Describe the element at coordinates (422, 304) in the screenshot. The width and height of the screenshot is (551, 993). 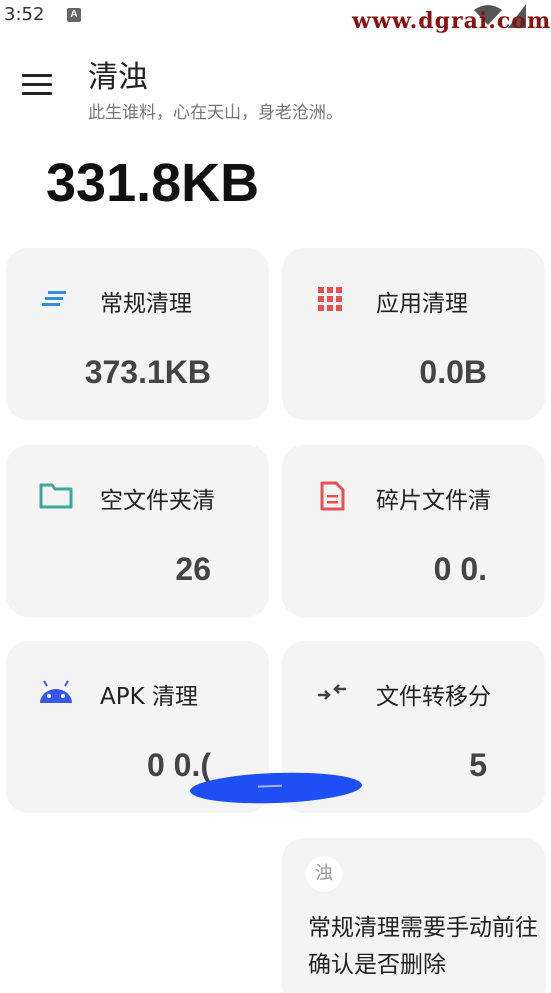
I see `card-label: 应用清理` at that location.